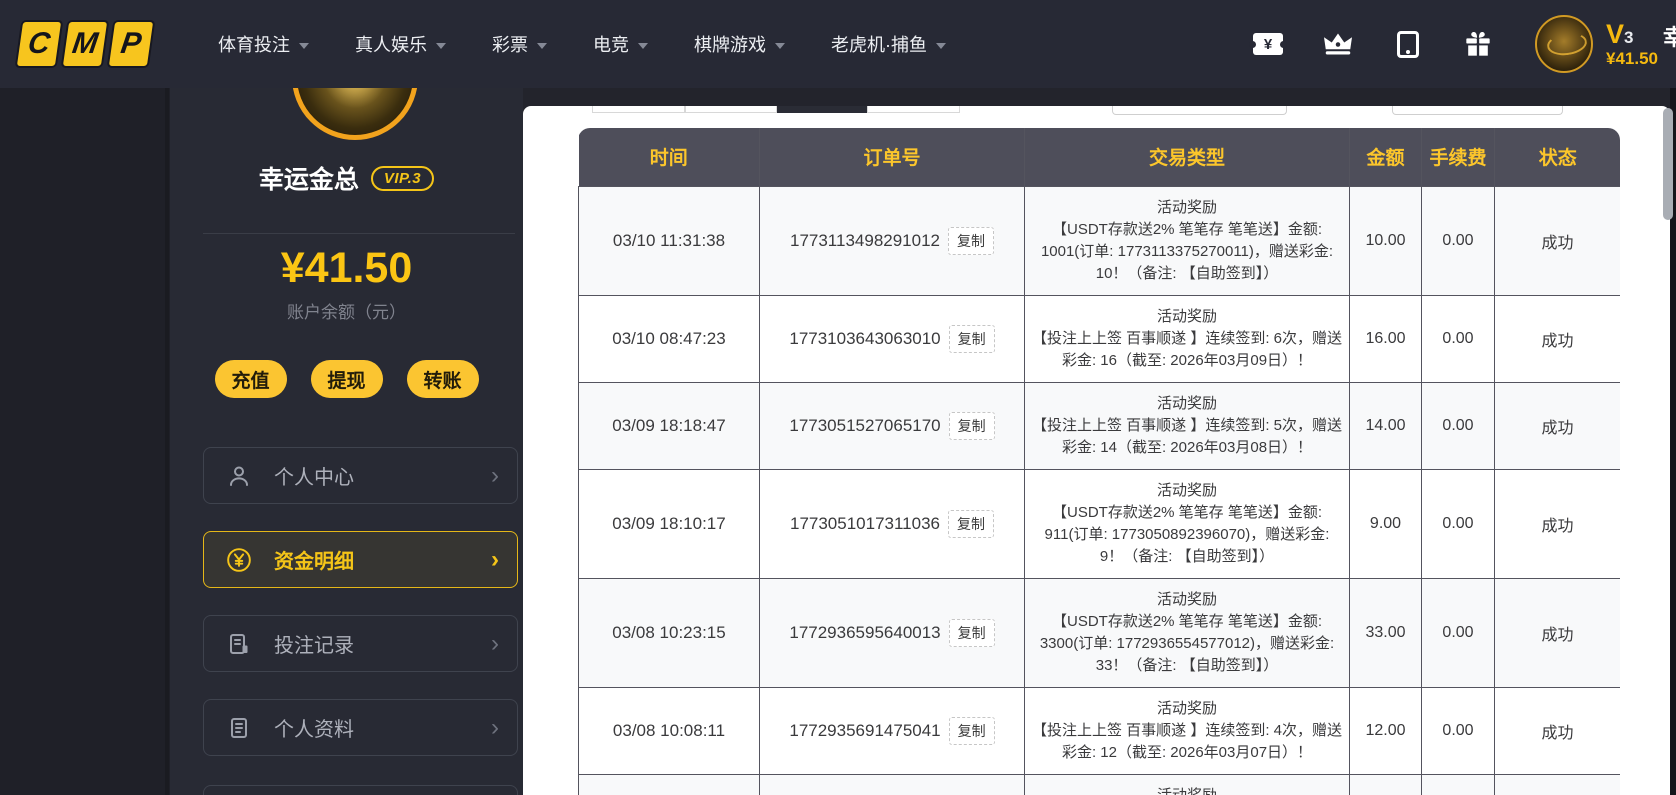  What do you see at coordinates (346, 379) in the screenshot?
I see `withdraw-button: 提现` at bounding box center [346, 379].